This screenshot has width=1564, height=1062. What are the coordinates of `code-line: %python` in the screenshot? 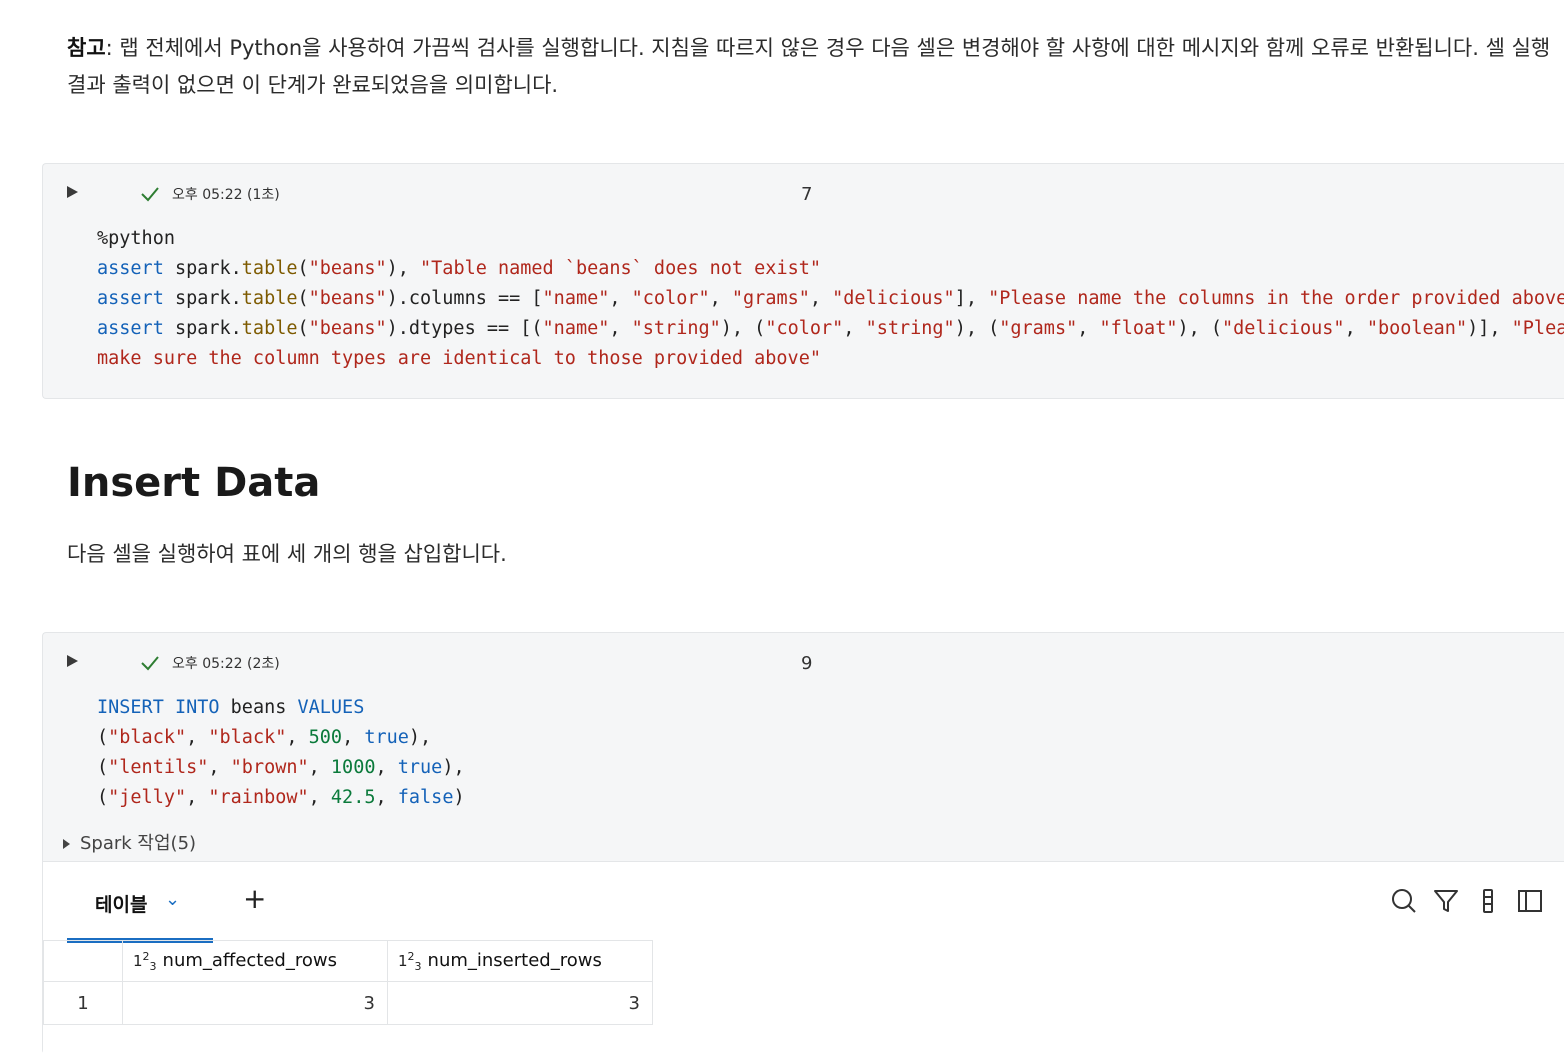 It's located at (136, 238).